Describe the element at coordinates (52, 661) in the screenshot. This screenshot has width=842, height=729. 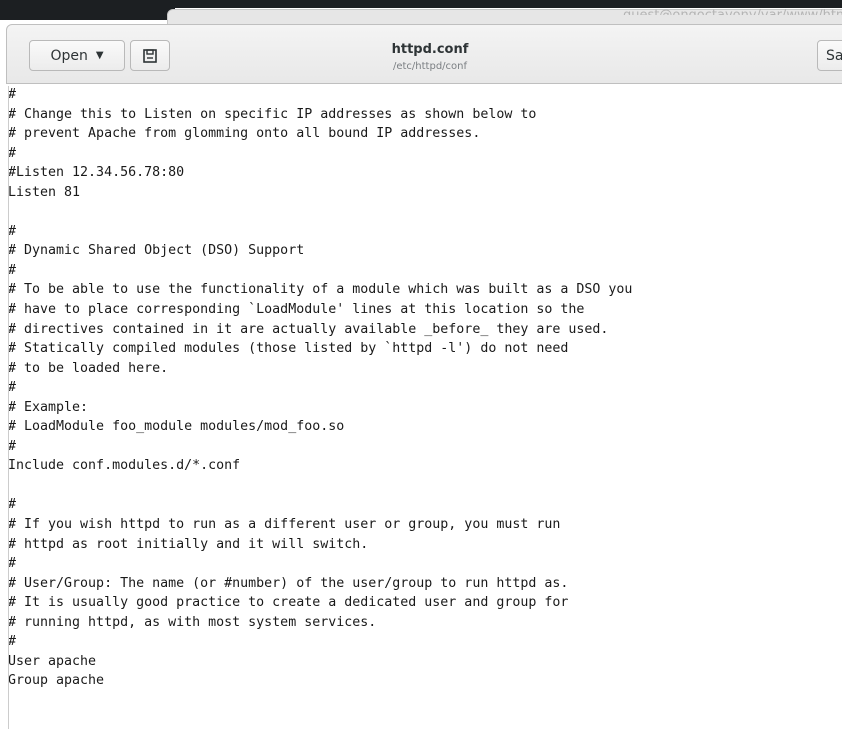
I see `editor-line: User apache` at that location.